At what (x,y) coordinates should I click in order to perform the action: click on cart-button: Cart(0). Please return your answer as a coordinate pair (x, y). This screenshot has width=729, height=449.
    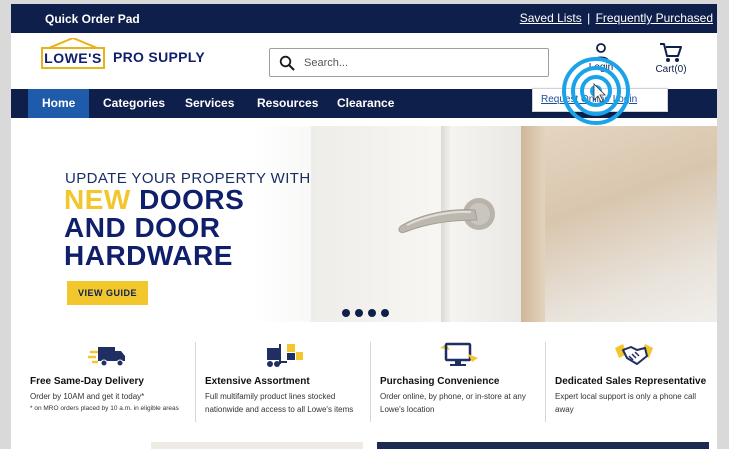
    Looking at the image, I should click on (671, 58).